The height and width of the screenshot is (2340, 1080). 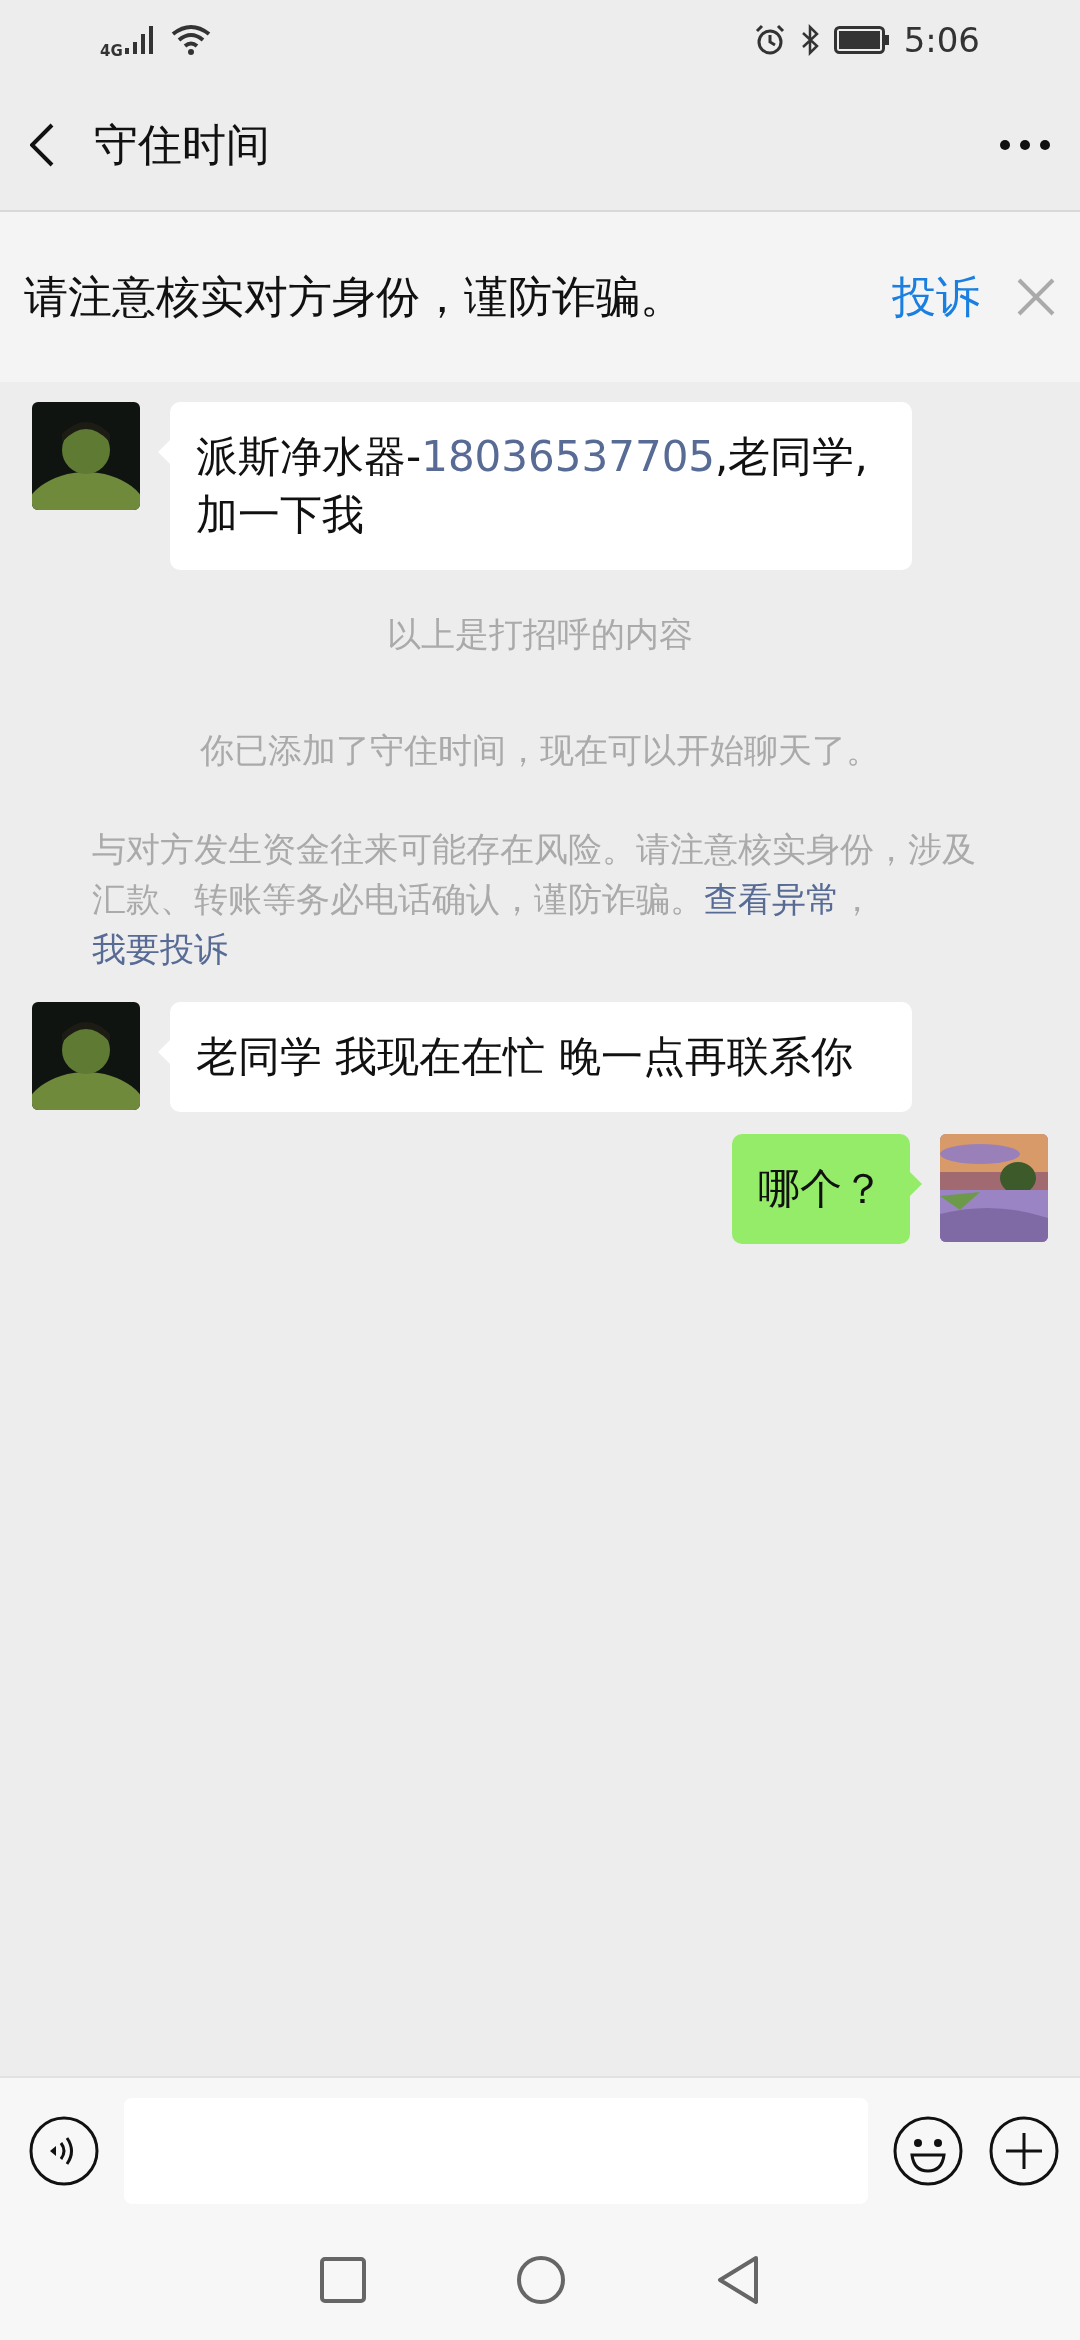 I want to click on battery-icon, so click(x=861, y=40).